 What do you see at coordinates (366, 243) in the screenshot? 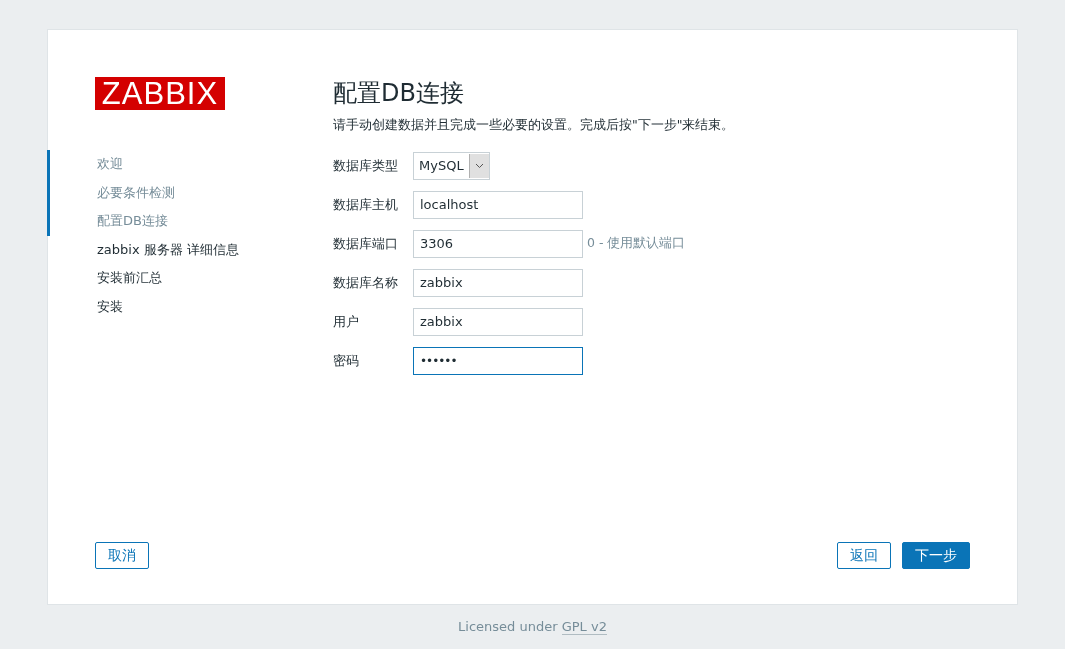
I see `field-label: 数据库端口` at bounding box center [366, 243].